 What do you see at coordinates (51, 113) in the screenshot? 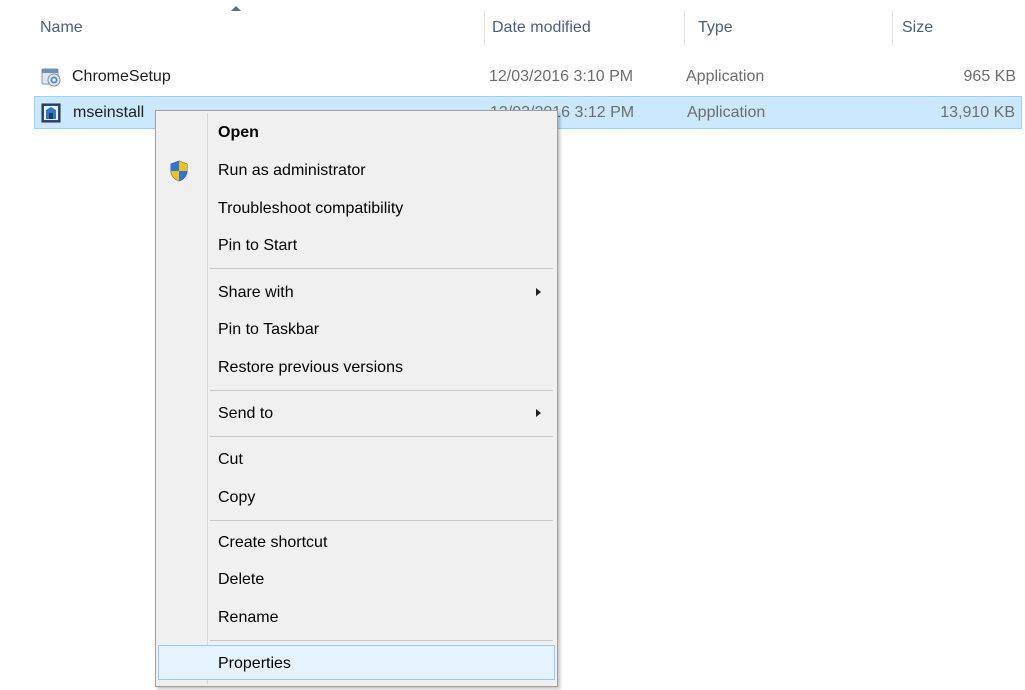
I see `mse-installer-icon` at bounding box center [51, 113].